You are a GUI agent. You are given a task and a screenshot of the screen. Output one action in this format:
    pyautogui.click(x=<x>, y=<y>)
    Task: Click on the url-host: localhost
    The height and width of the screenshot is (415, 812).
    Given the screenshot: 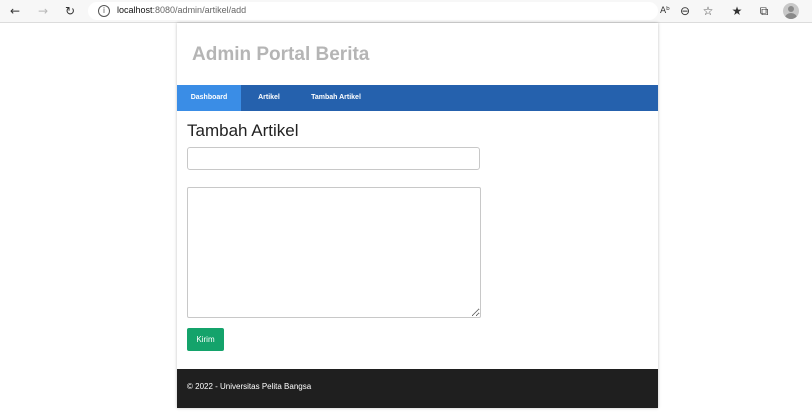 What is the action you would take?
    pyautogui.click(x=135, y=10)
    